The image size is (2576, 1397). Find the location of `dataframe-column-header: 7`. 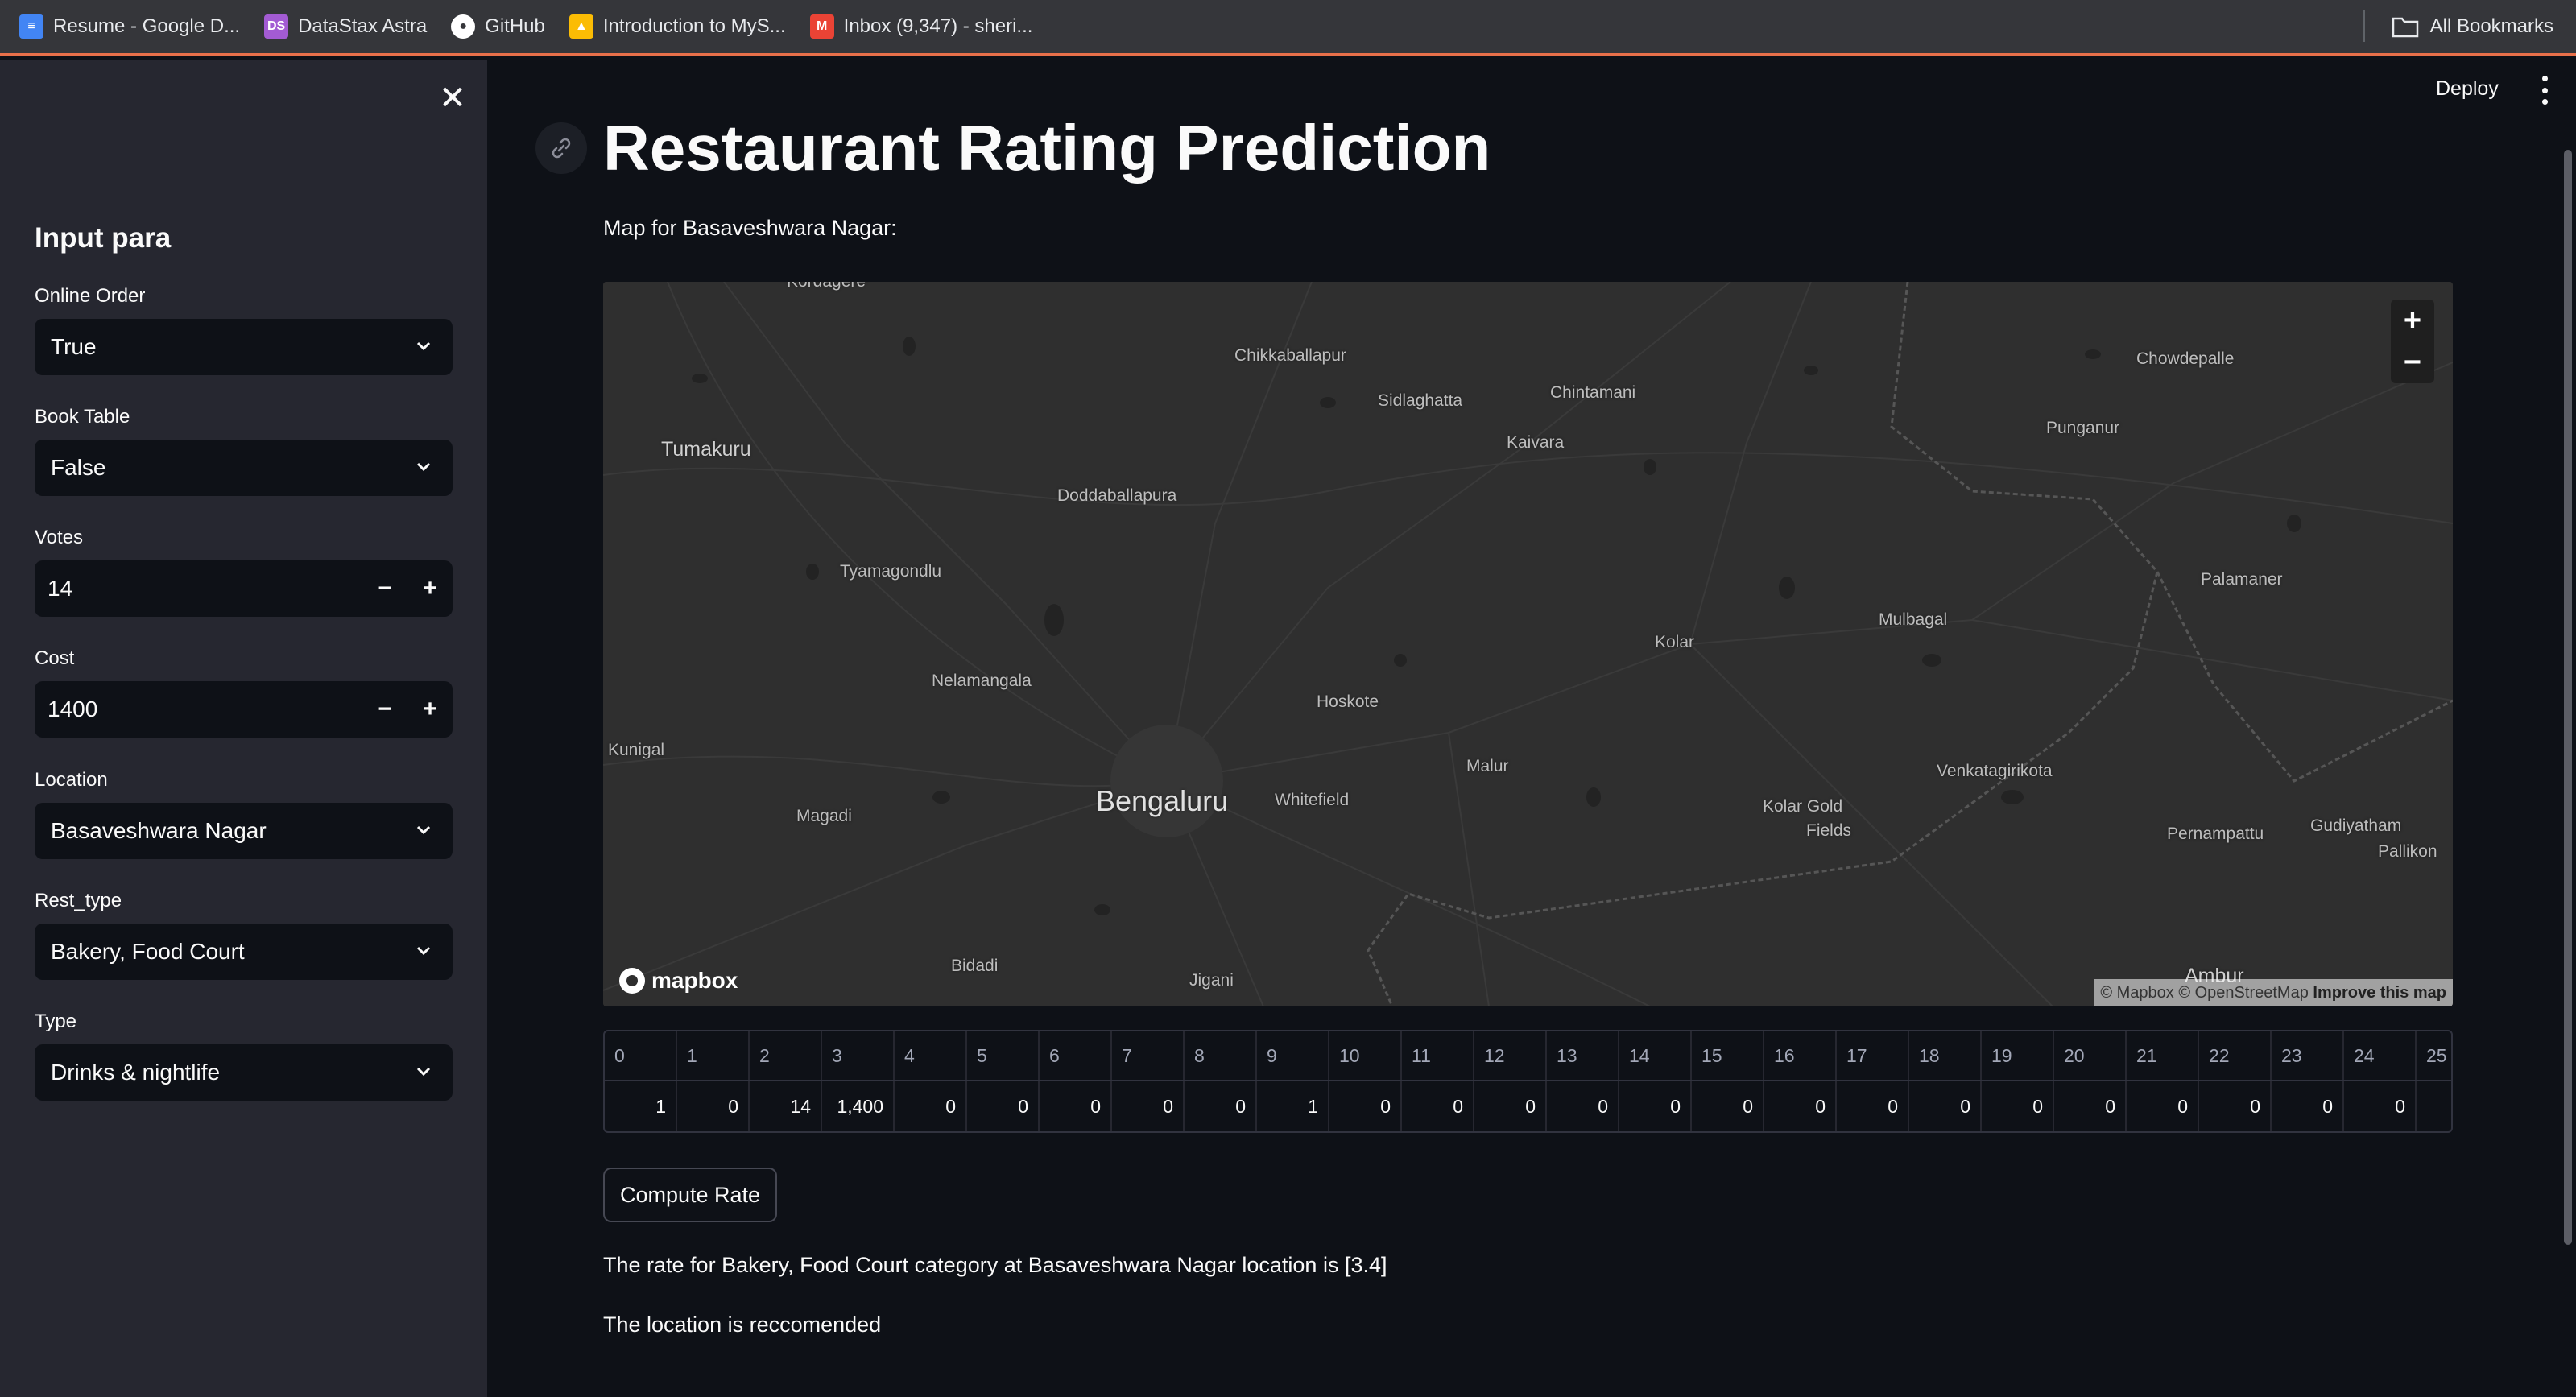

dataframe-column-header: 7 is located at coordinates (1148, 1055).